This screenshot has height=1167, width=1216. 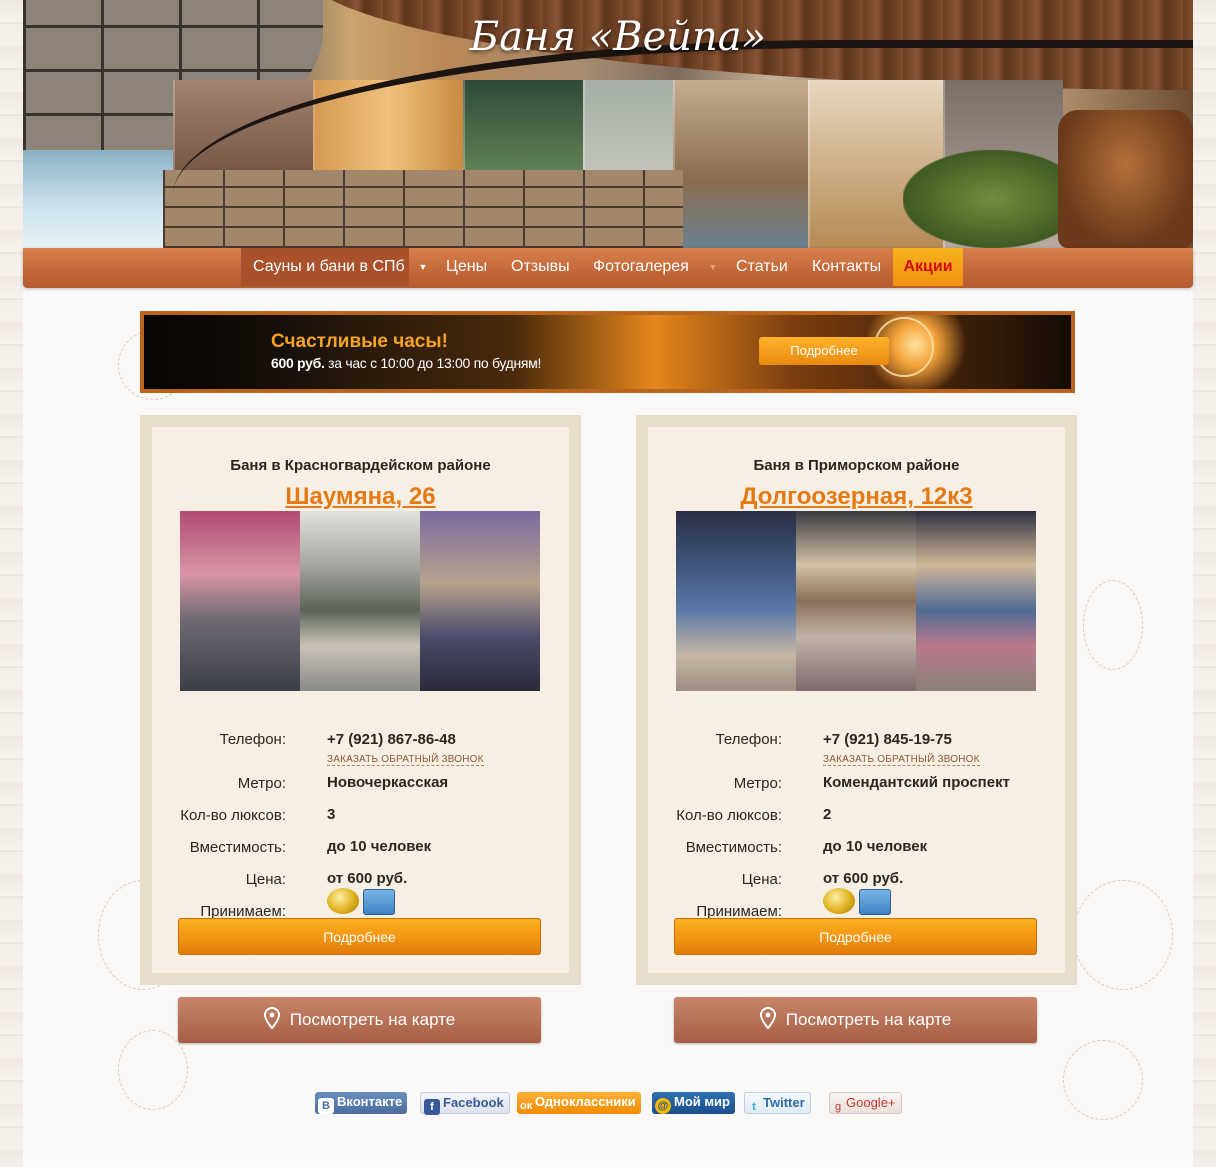 What do you see at coordinates (846, 267) in the screenshot?
I see `nav-item-contacts: Контакты` at bounding box center [846, 267].